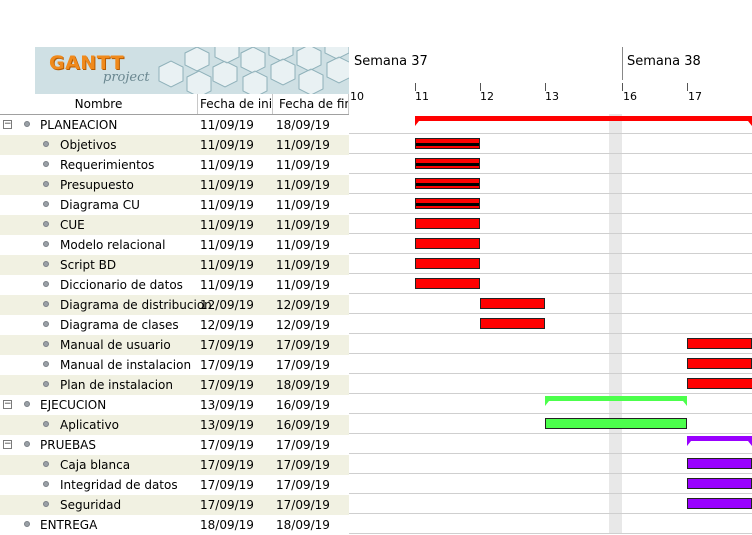 This screenshot has width=752, height=535. I want to click on task-end-date: 18/09/19, so click(303, 385).